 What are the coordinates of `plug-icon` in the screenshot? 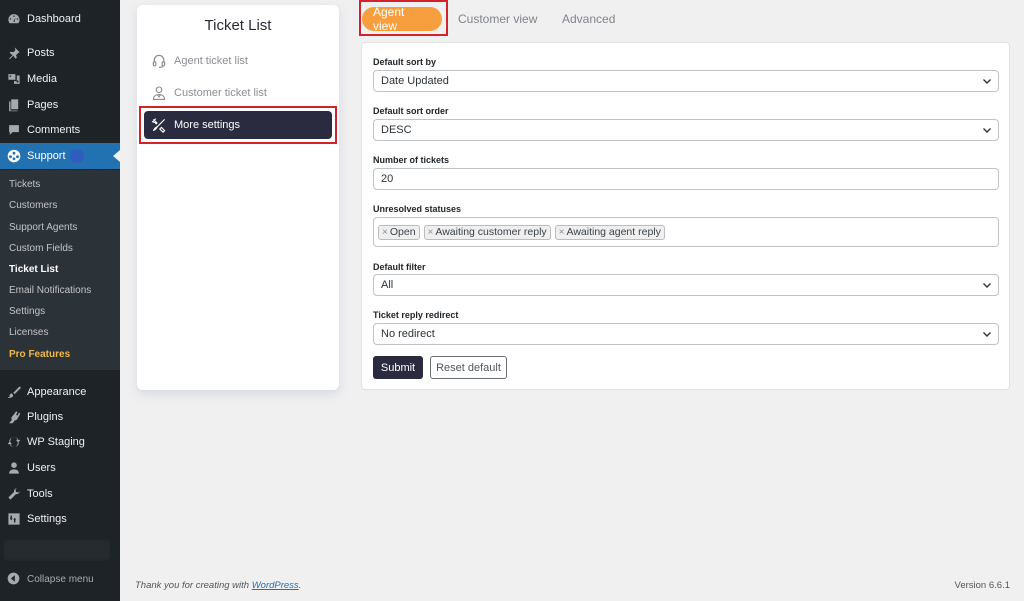 It's located at (14, 417).